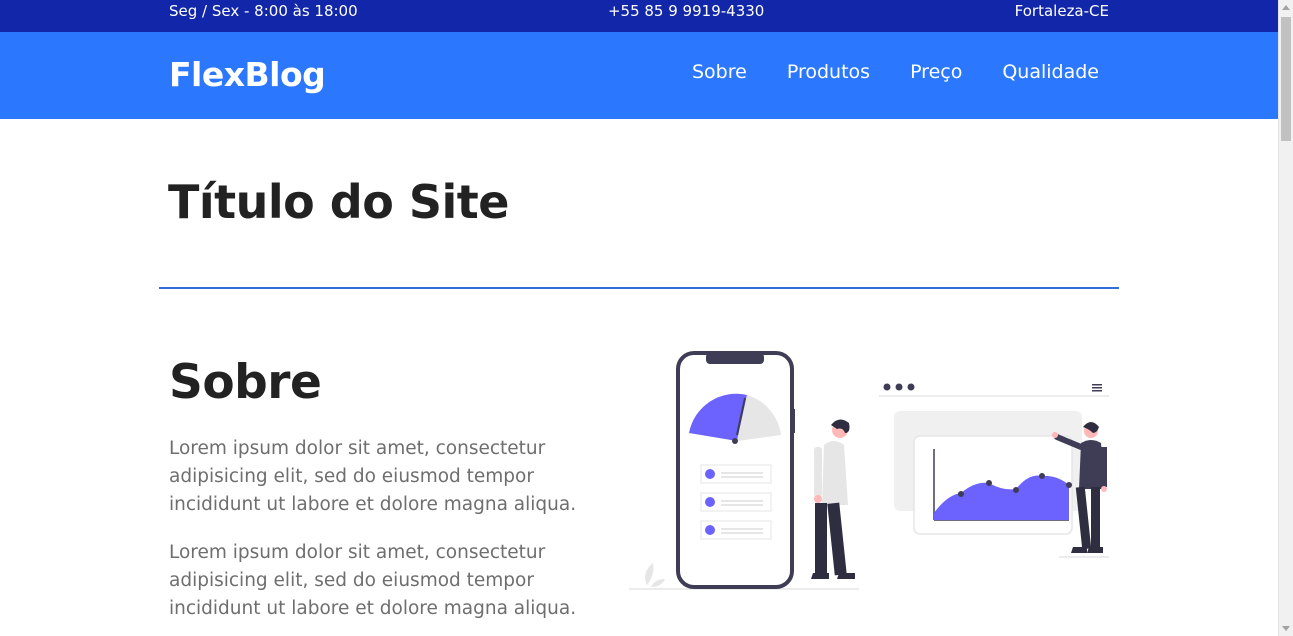 This screenshot has width=1293, height=636. I want to click on nav-menu: Sobre Produtos Preço Qualidade, so click(895, 72).